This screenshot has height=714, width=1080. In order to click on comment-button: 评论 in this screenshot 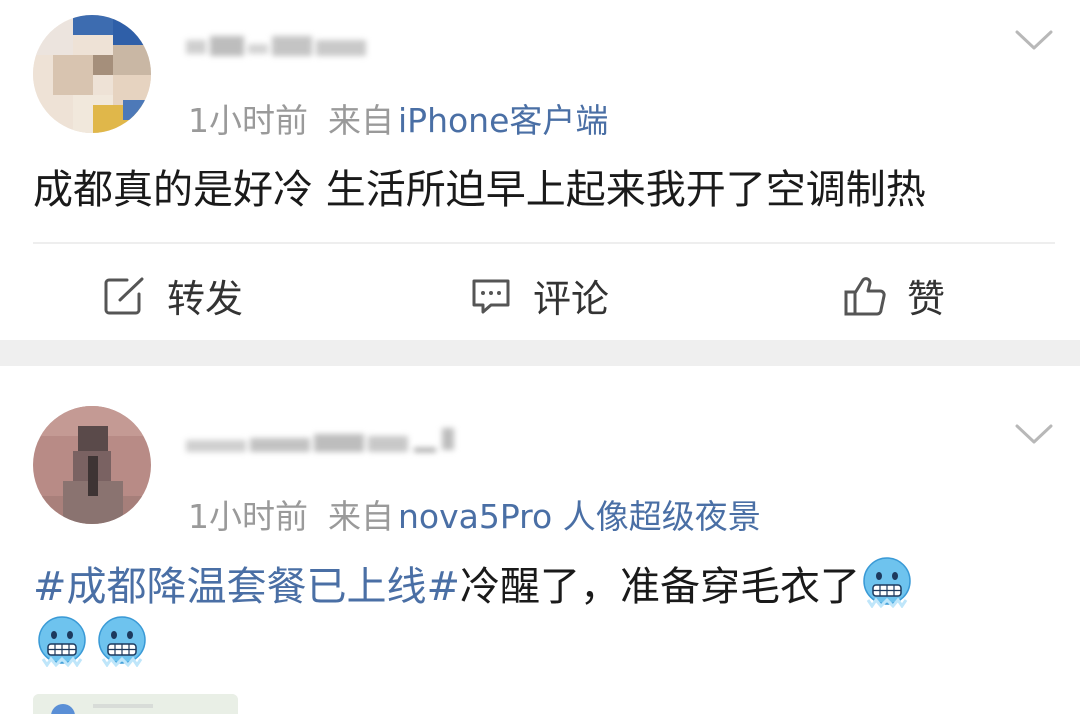, I will do `click(539, 295)`.